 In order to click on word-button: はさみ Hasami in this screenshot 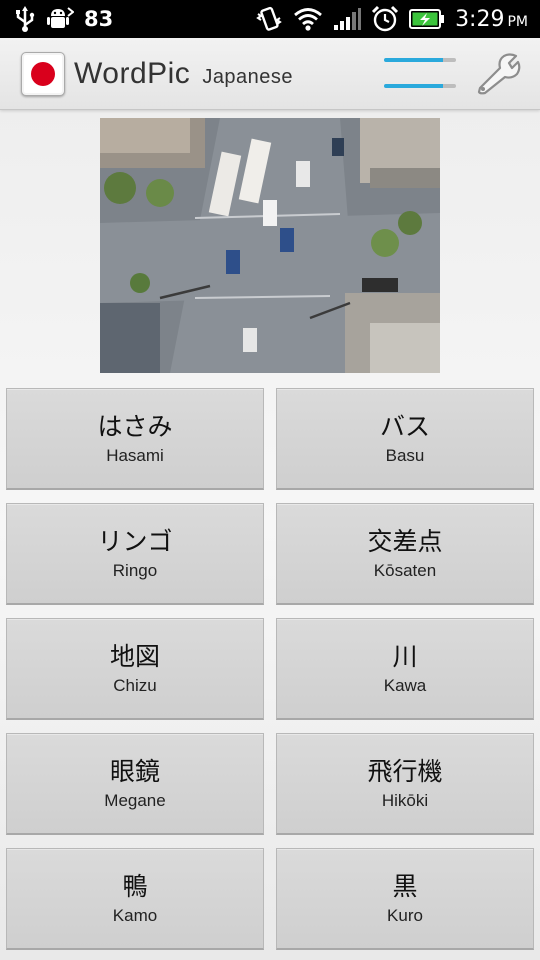, I will do `click(135, 439)`.